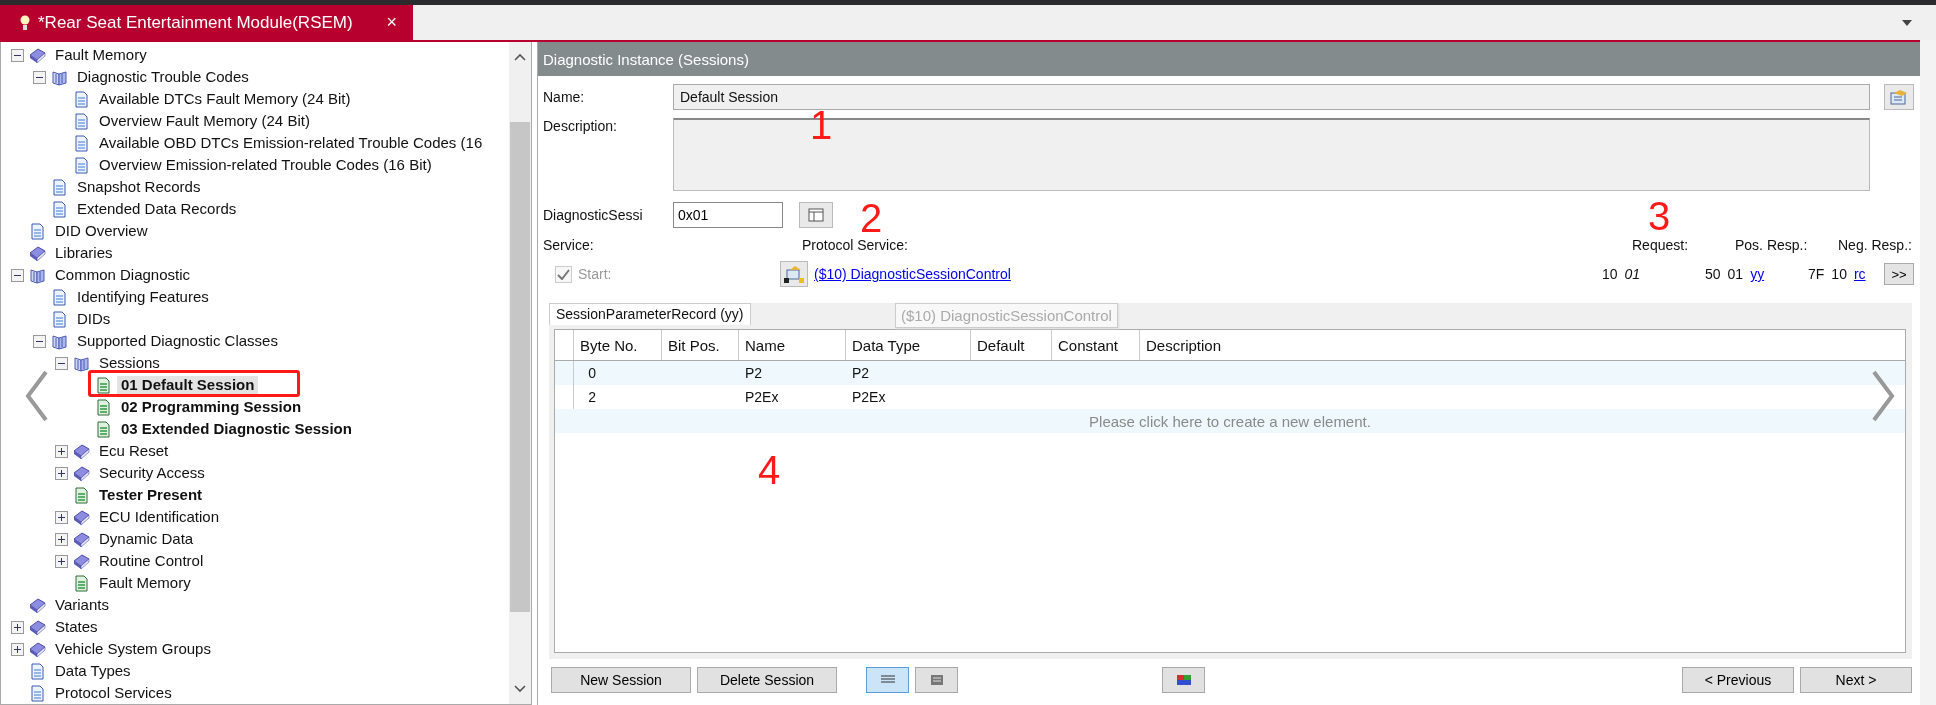 The image size is (1936, 705). What do you see at coordinates (1610, 274) in the screenshot?
I see `byte-value: 10` at bounding box center [1610, 274].